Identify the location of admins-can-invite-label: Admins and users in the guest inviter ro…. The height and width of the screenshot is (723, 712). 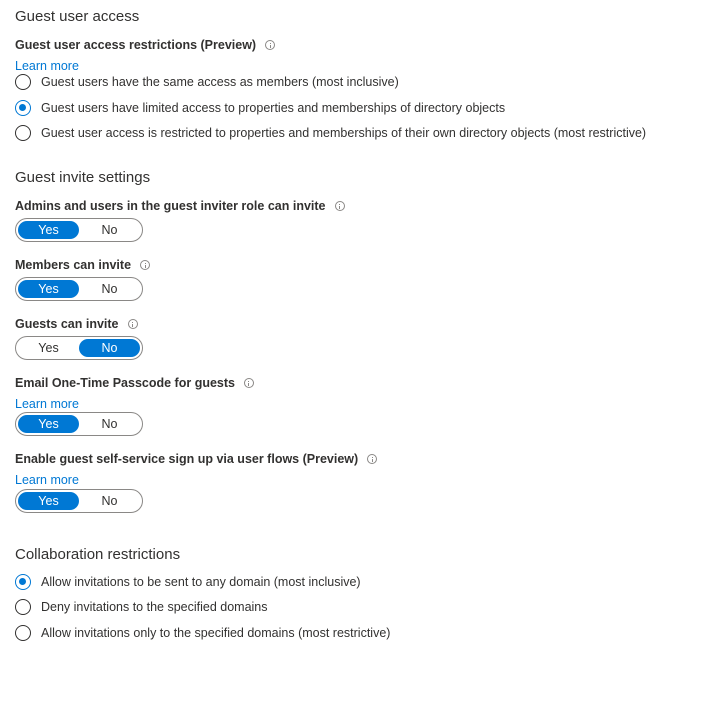
(180, 206).